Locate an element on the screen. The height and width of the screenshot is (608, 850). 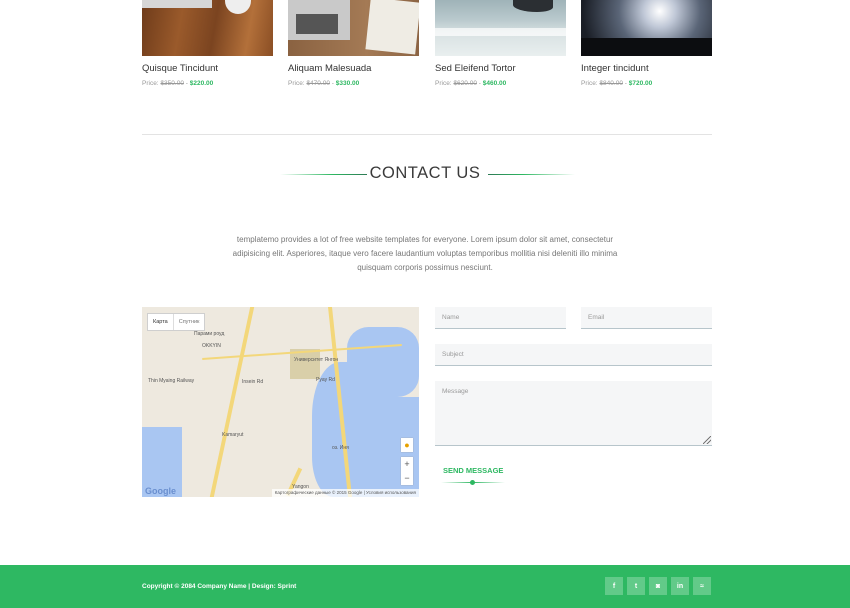
message-textarea is located at coordinates (573, 413).